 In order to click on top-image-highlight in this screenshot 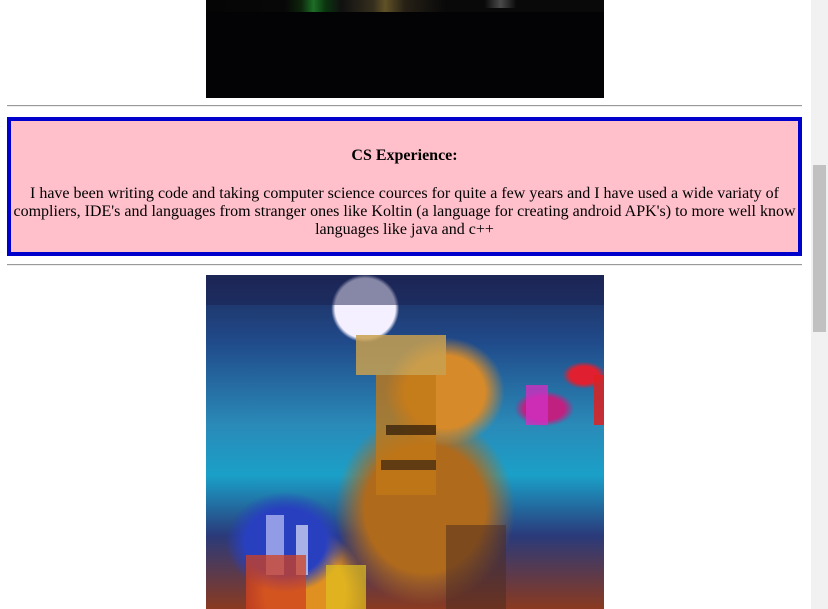, I will do `click(405, 4)`.